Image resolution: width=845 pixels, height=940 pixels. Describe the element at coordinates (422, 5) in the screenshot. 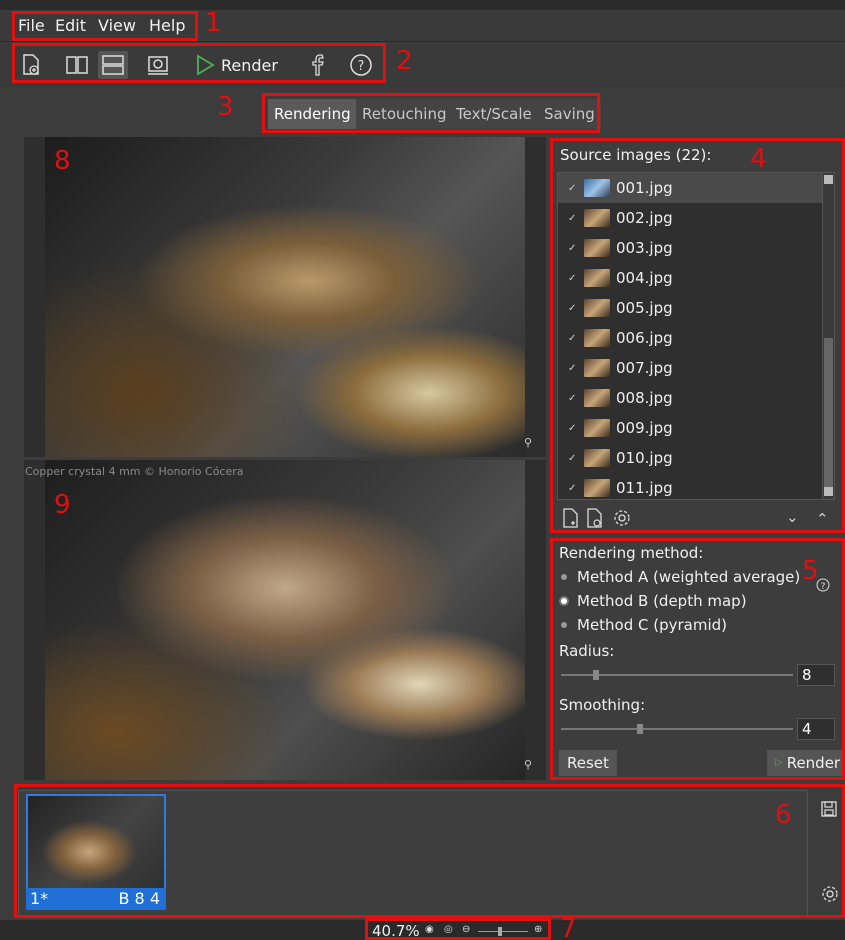

I see `title-strip` at that location.